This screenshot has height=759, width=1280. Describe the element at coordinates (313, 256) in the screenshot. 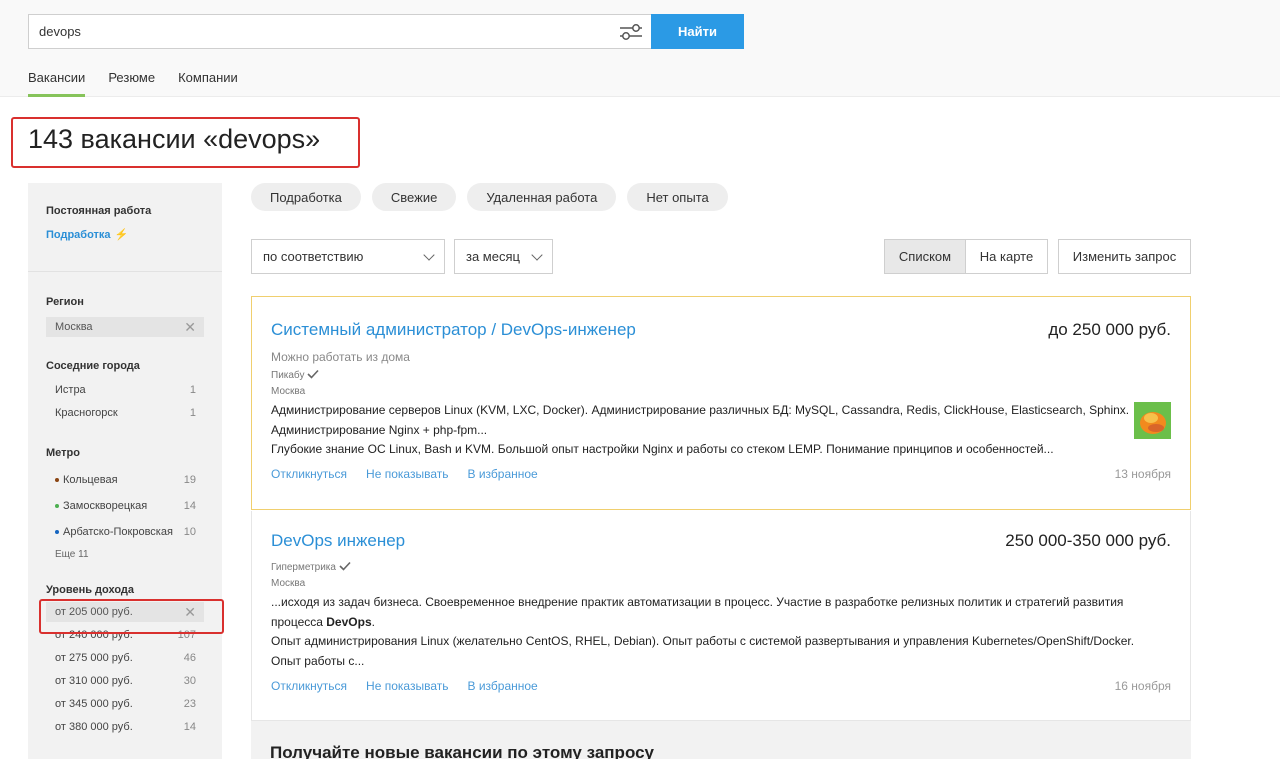

I see `sort-order-value: по соответствию` at that location.